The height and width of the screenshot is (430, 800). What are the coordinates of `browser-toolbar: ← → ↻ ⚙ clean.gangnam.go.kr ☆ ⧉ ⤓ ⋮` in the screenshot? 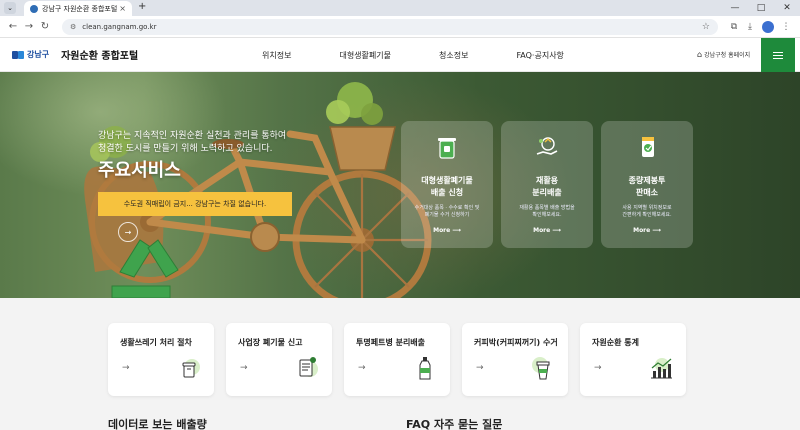 It's located at (400, 27).